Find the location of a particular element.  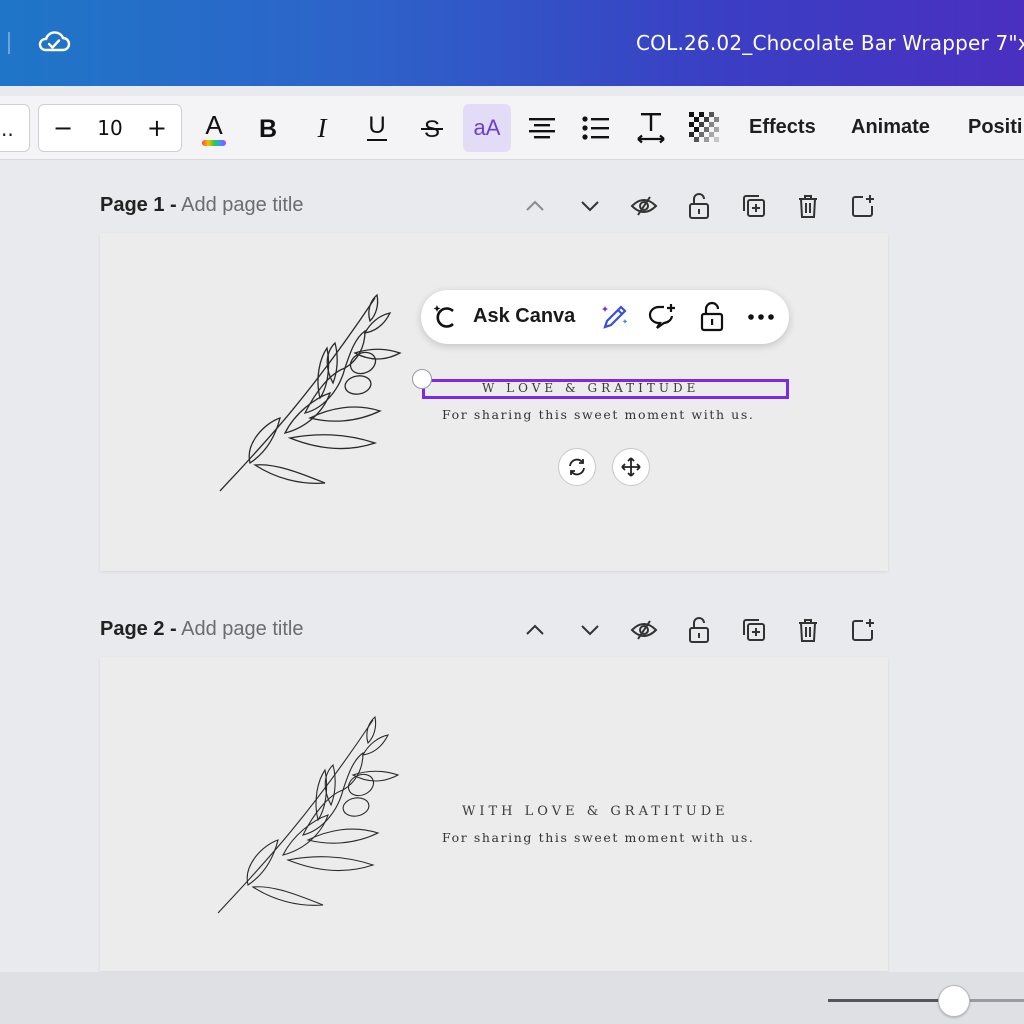

top-bar: COL.26.02_Chocolate Bar Wrapper 7"x is located at coordinates (512, 43).